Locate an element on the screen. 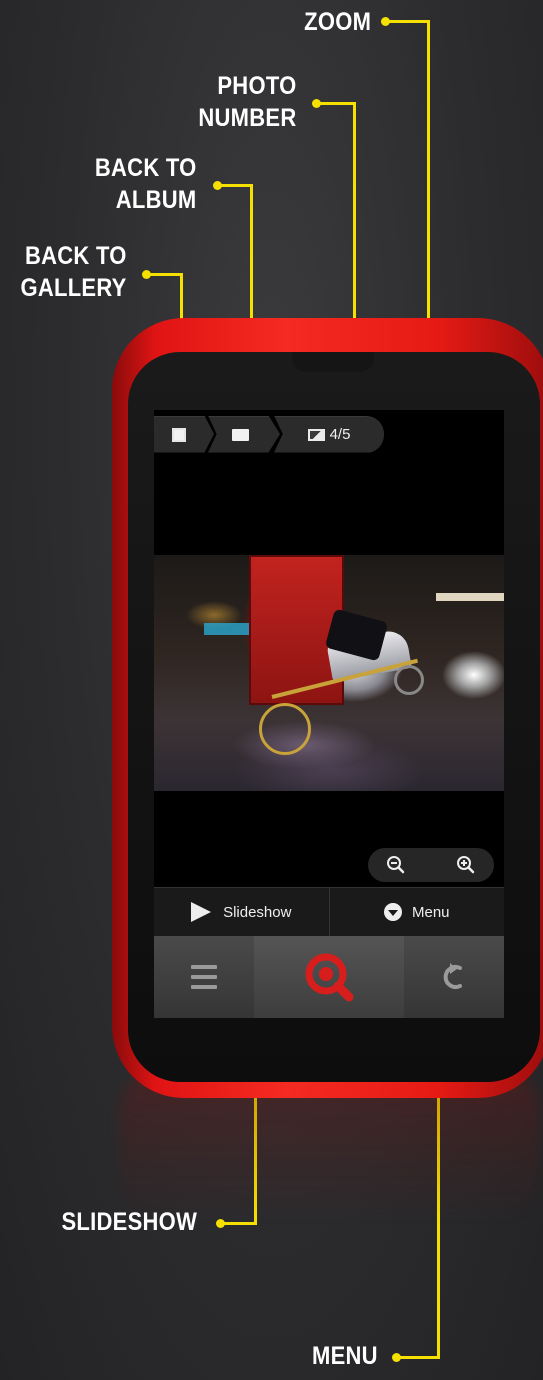  breadcrumb: 4/5 is located at coordinates (274, 434).